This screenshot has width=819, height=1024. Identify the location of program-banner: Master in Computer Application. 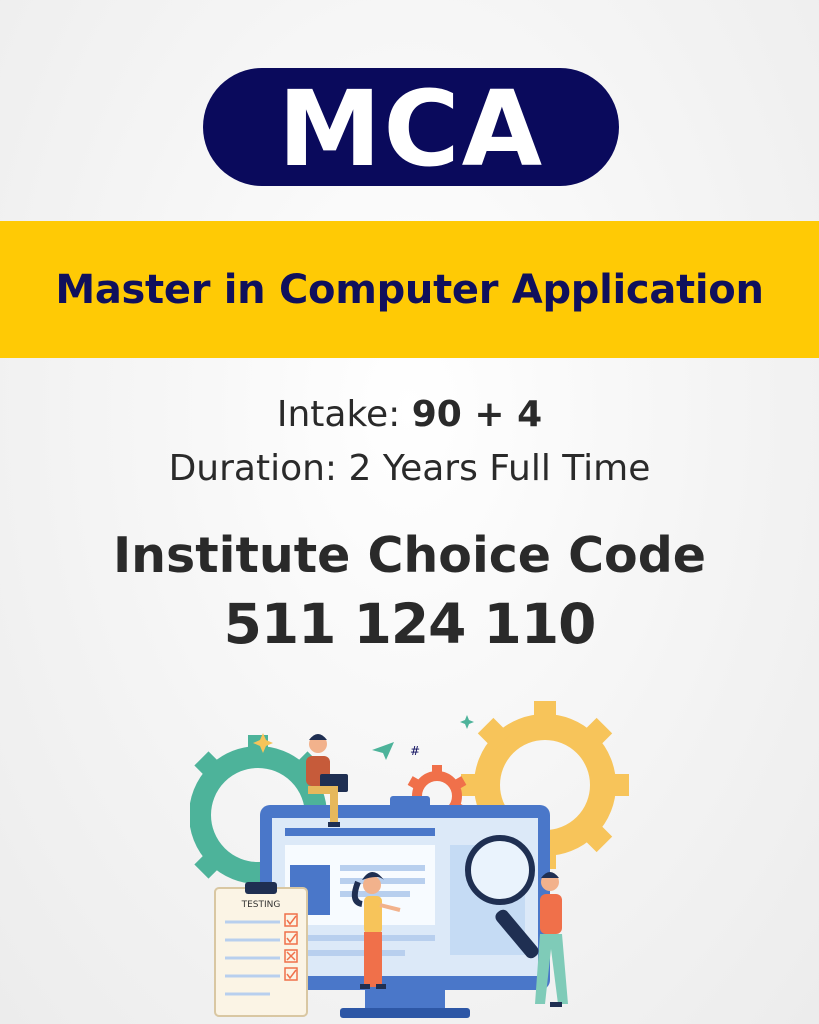
(409, 289).